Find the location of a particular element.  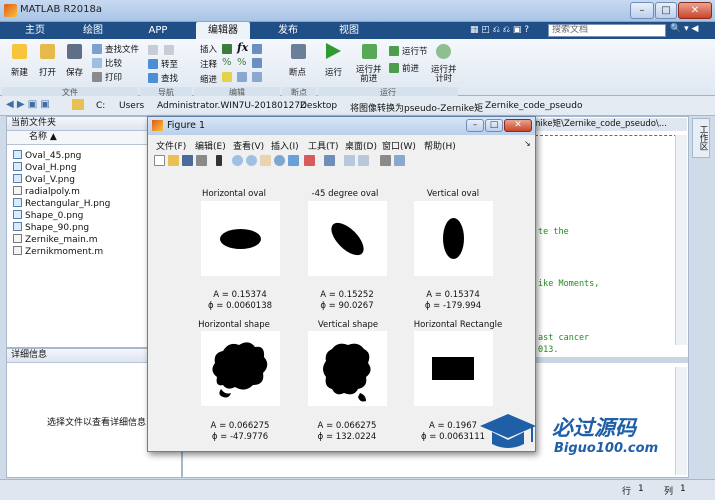

list-item: Oval_H.png is located at coordinates (45, 167).